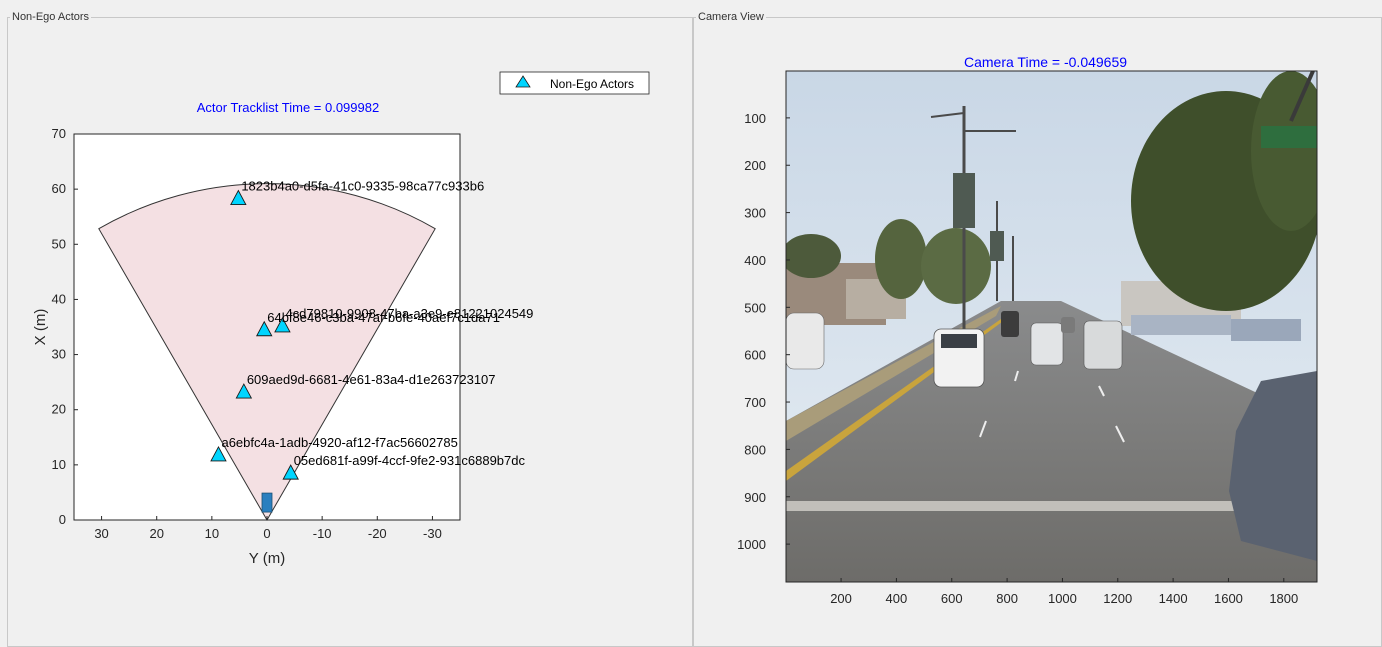  Describe the element at coordinates (897, 598) in the screenshot. I see `cam-x-tick-label: 400` at that location.